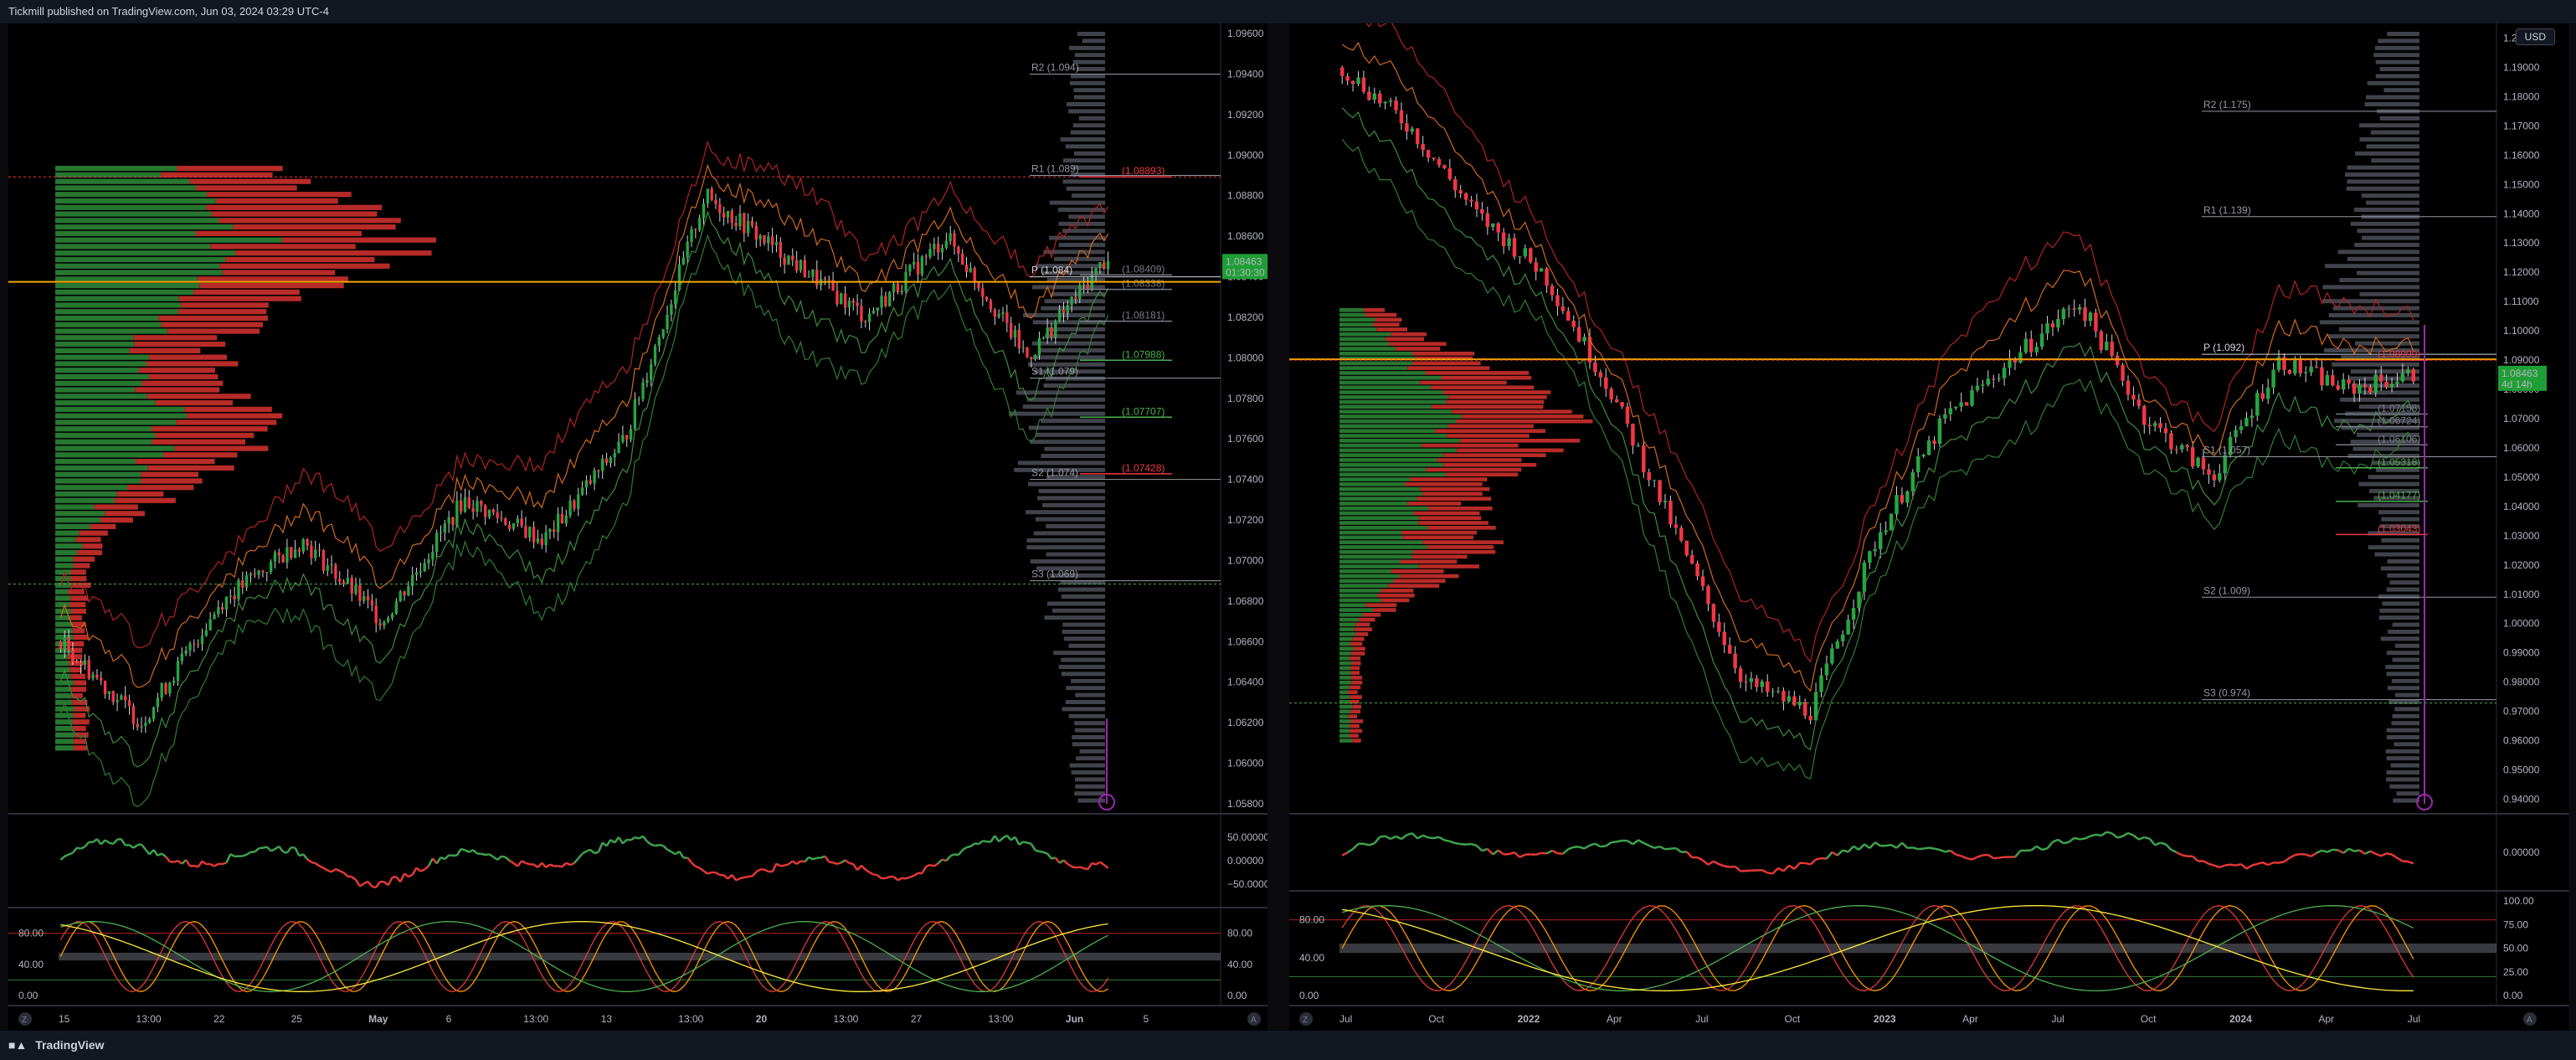 The width and height of the screenshot is (2576, 1060). What do you see at coordinates (1144, 269) in the screenshot?
I see `zone-level-label: (1.08409)` at bounding box center [1144, 269].